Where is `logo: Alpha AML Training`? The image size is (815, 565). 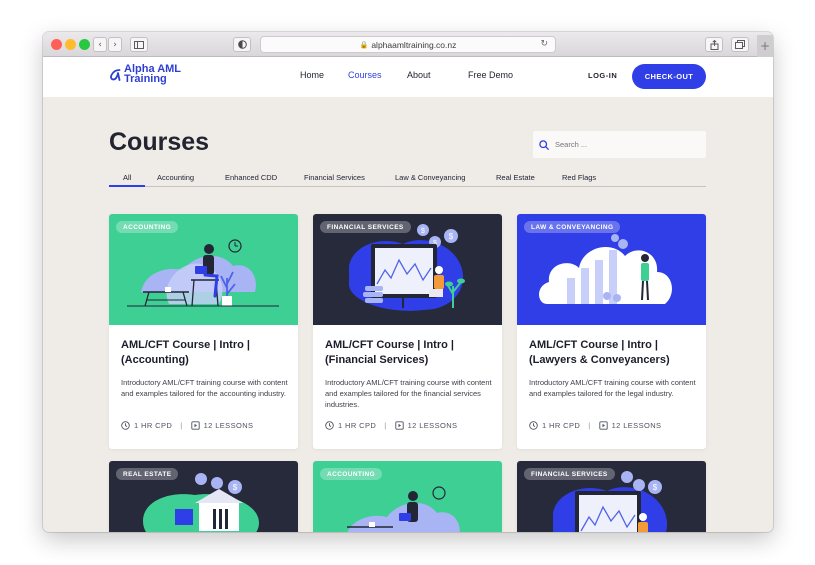
logo: Alpha AML Training is located at coordinates (145, 74).